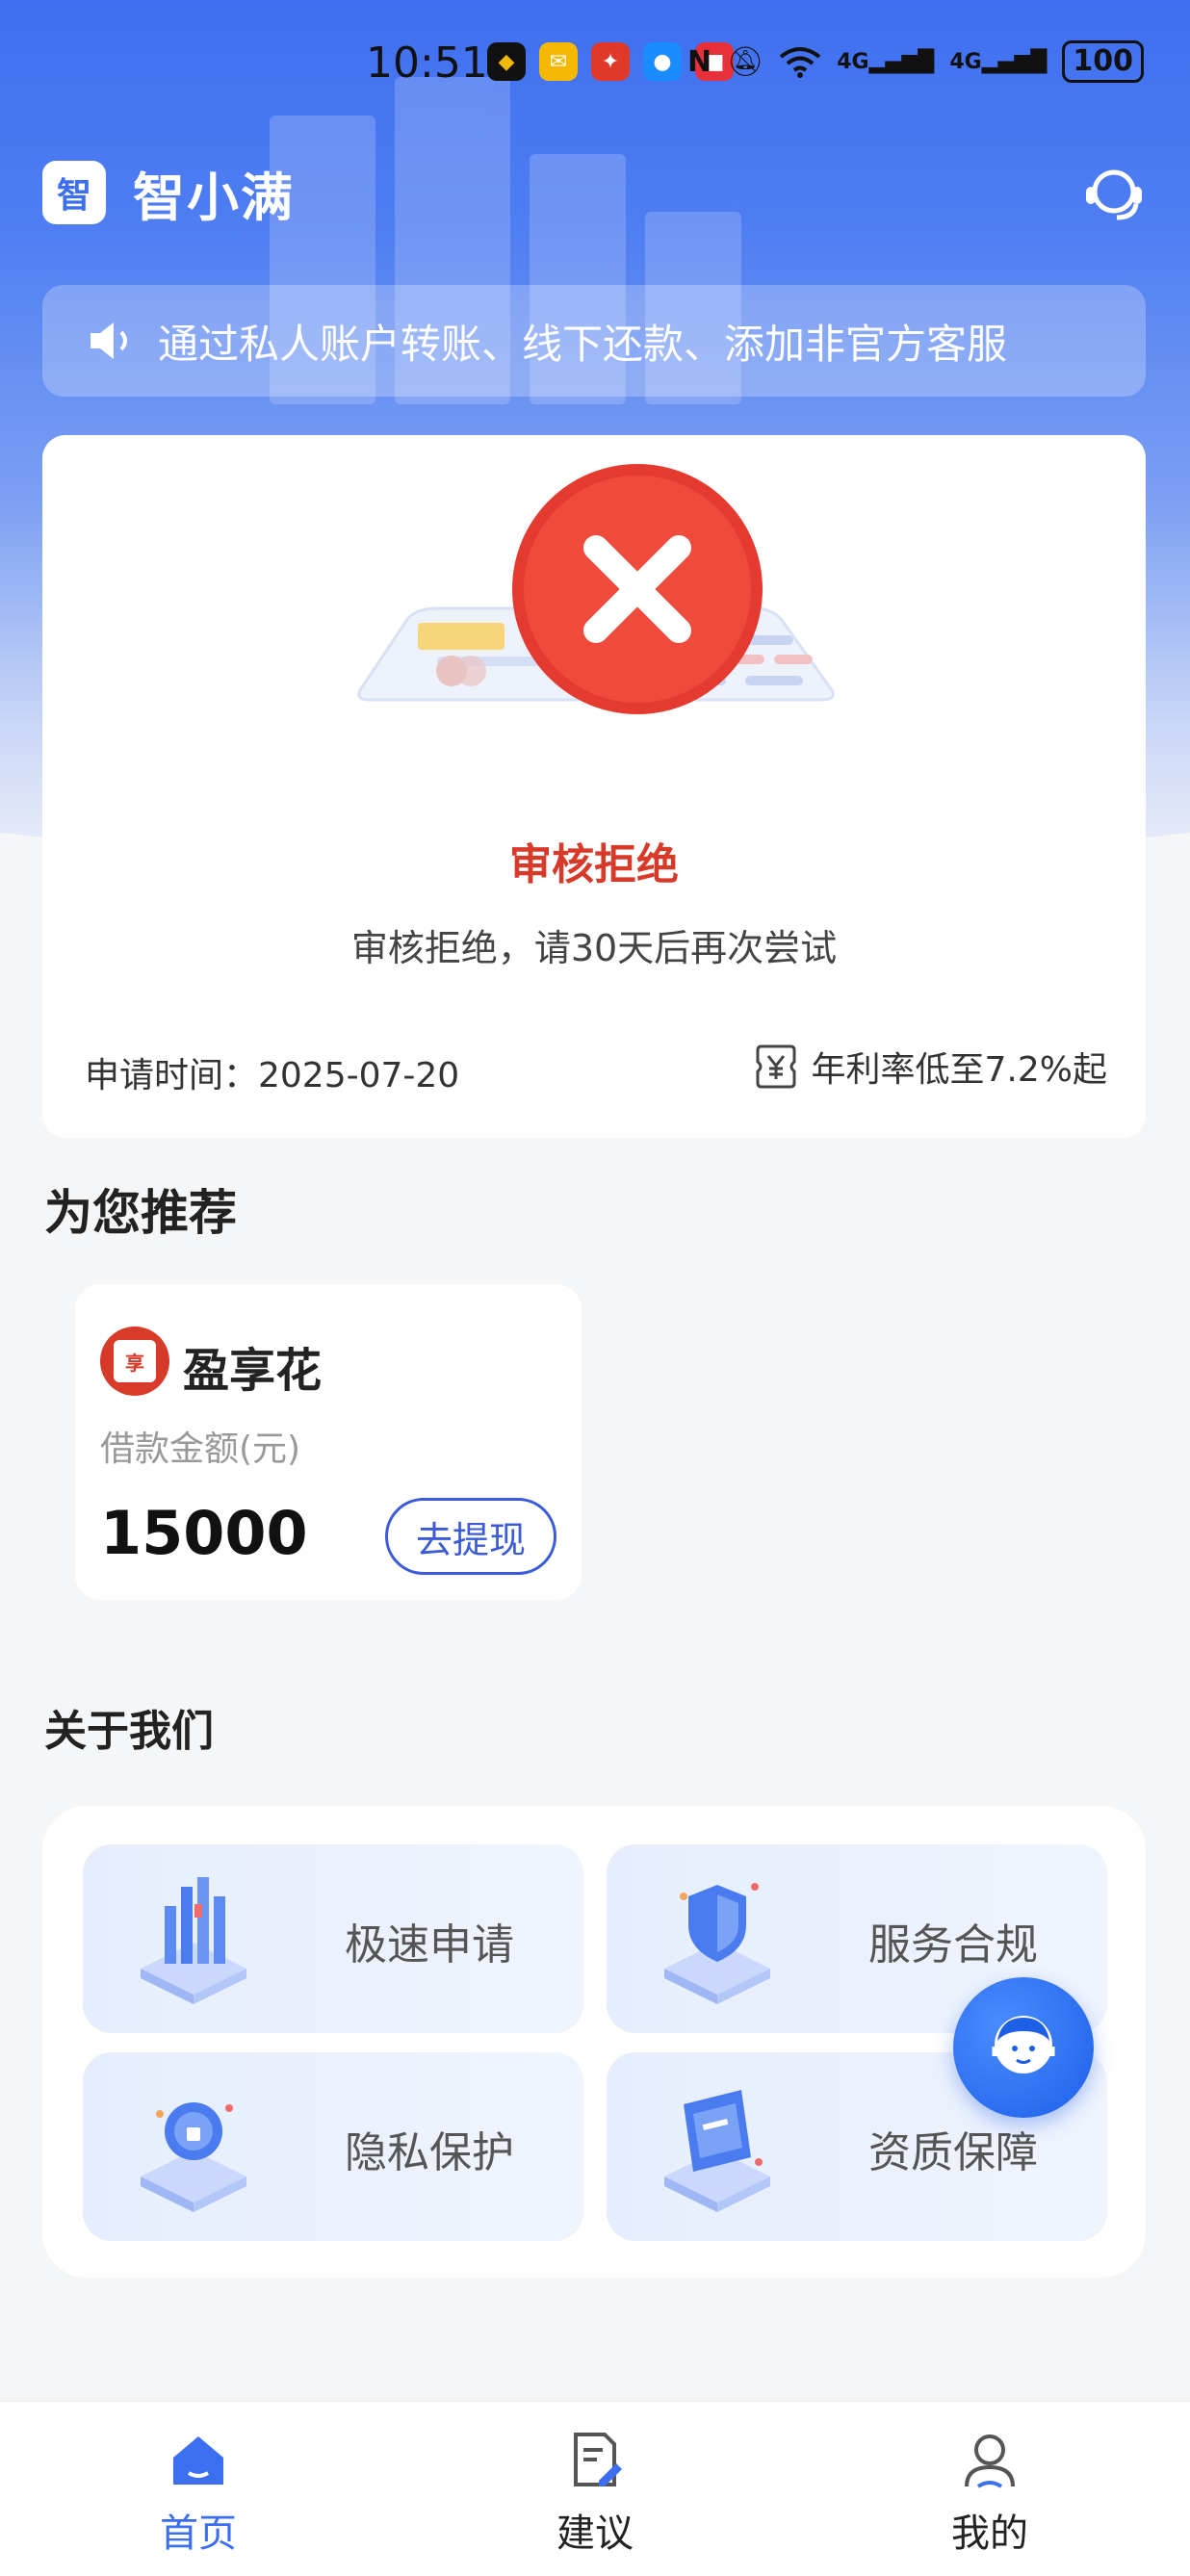 Image resolution: width=1190 pixels, height=2576 pixels. I want to click on product-logo: 享, so click(134, 1361).